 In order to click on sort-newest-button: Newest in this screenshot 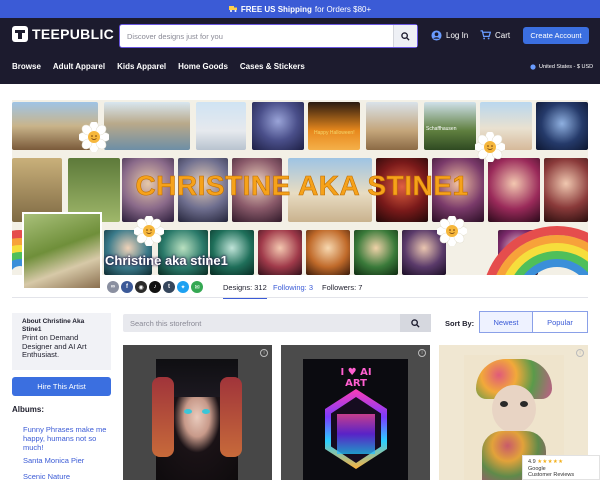, I will do `click(506, 322)`.